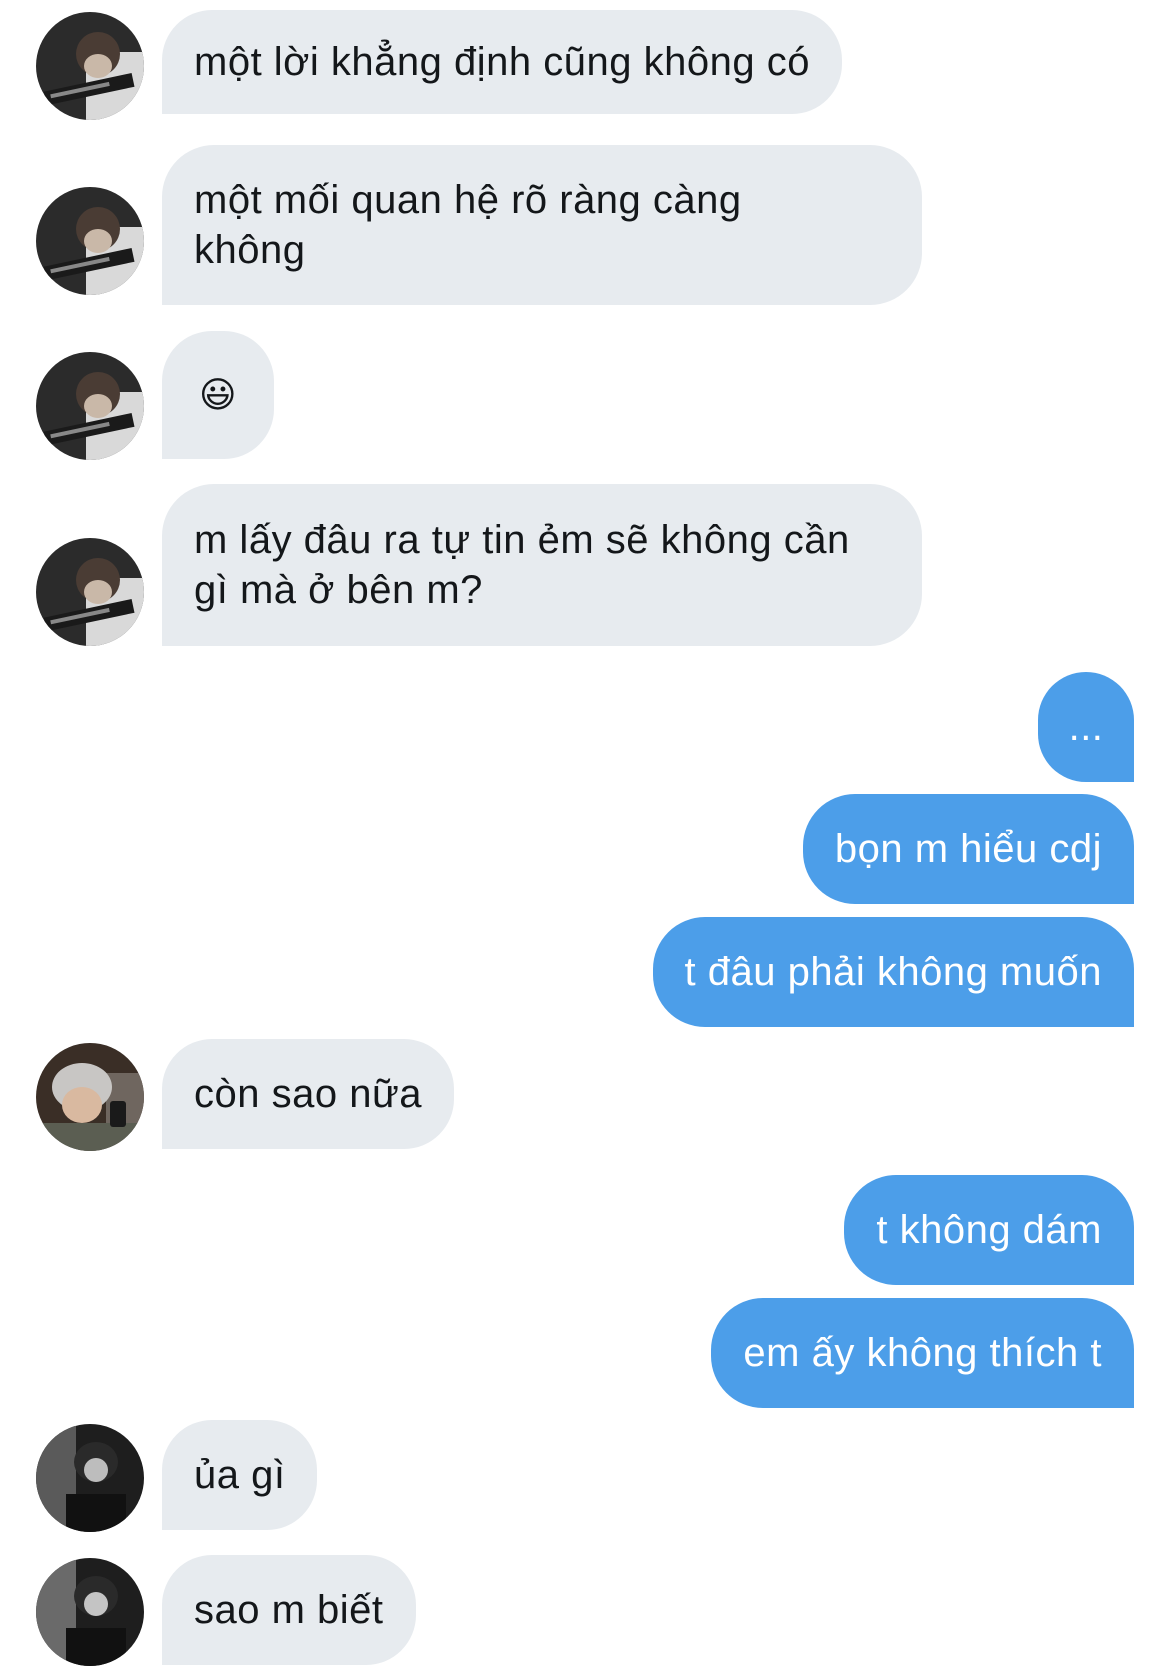 This screenshot has height=1675, width=1170. I want to click on message-bubble-incoming: một mối quan hệ rõ ràng càng không, so click(542, 225).